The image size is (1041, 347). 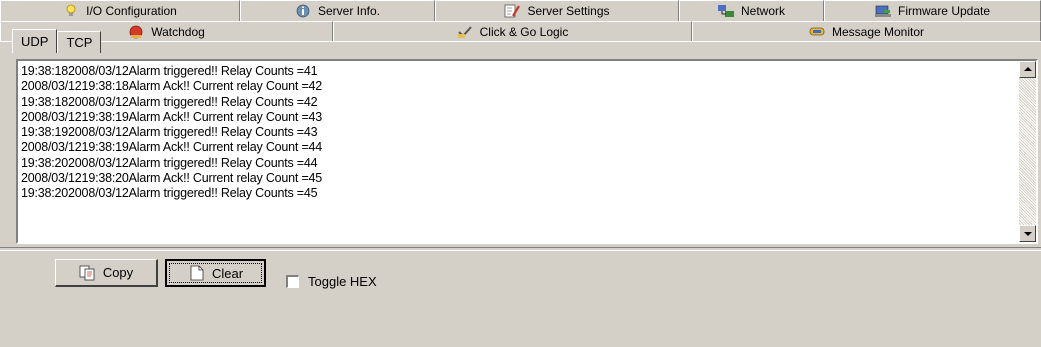 What do you see at coordinates (762, 11) in the screenshot?
I see `tab-label: Network` at bounding box center [762, 11].